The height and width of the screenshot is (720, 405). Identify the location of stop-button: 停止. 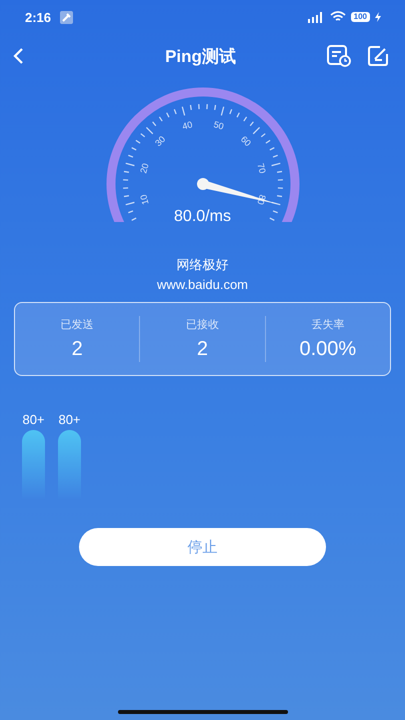
(202, 547).